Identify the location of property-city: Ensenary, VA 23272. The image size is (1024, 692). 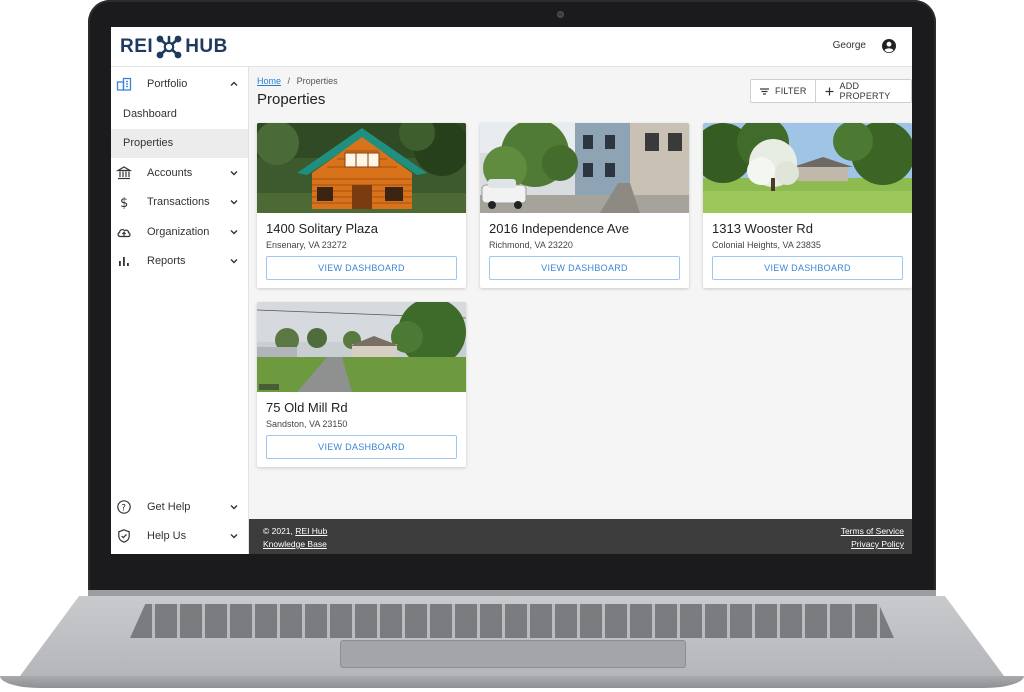
(306, 245).